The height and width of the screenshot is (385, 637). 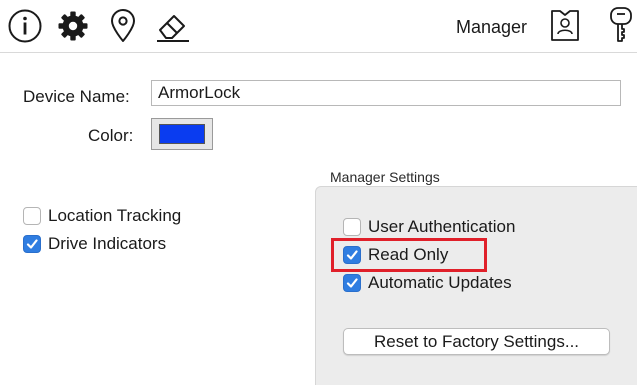 I want to click on automatic-updates-checkbox: Automatic Updates, so click(x=427, y=283).